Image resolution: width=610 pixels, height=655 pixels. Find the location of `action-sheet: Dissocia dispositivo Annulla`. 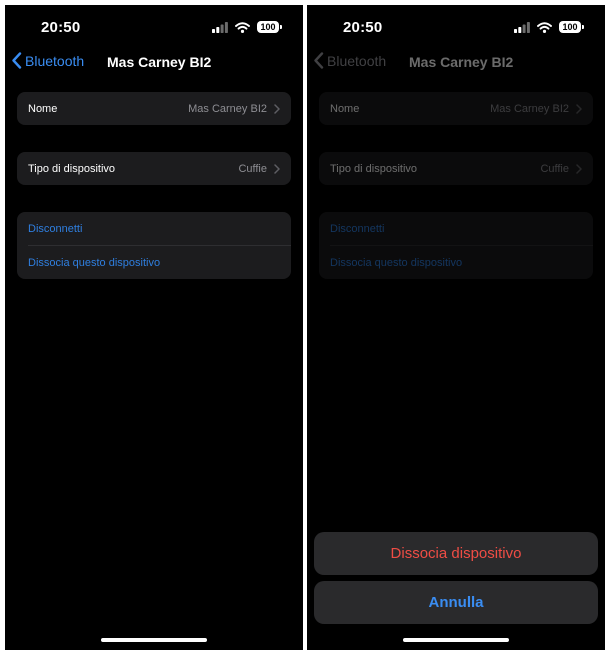

action-sheet: Dissocia dispositivo Annulla is located at coordinates (456, 578).